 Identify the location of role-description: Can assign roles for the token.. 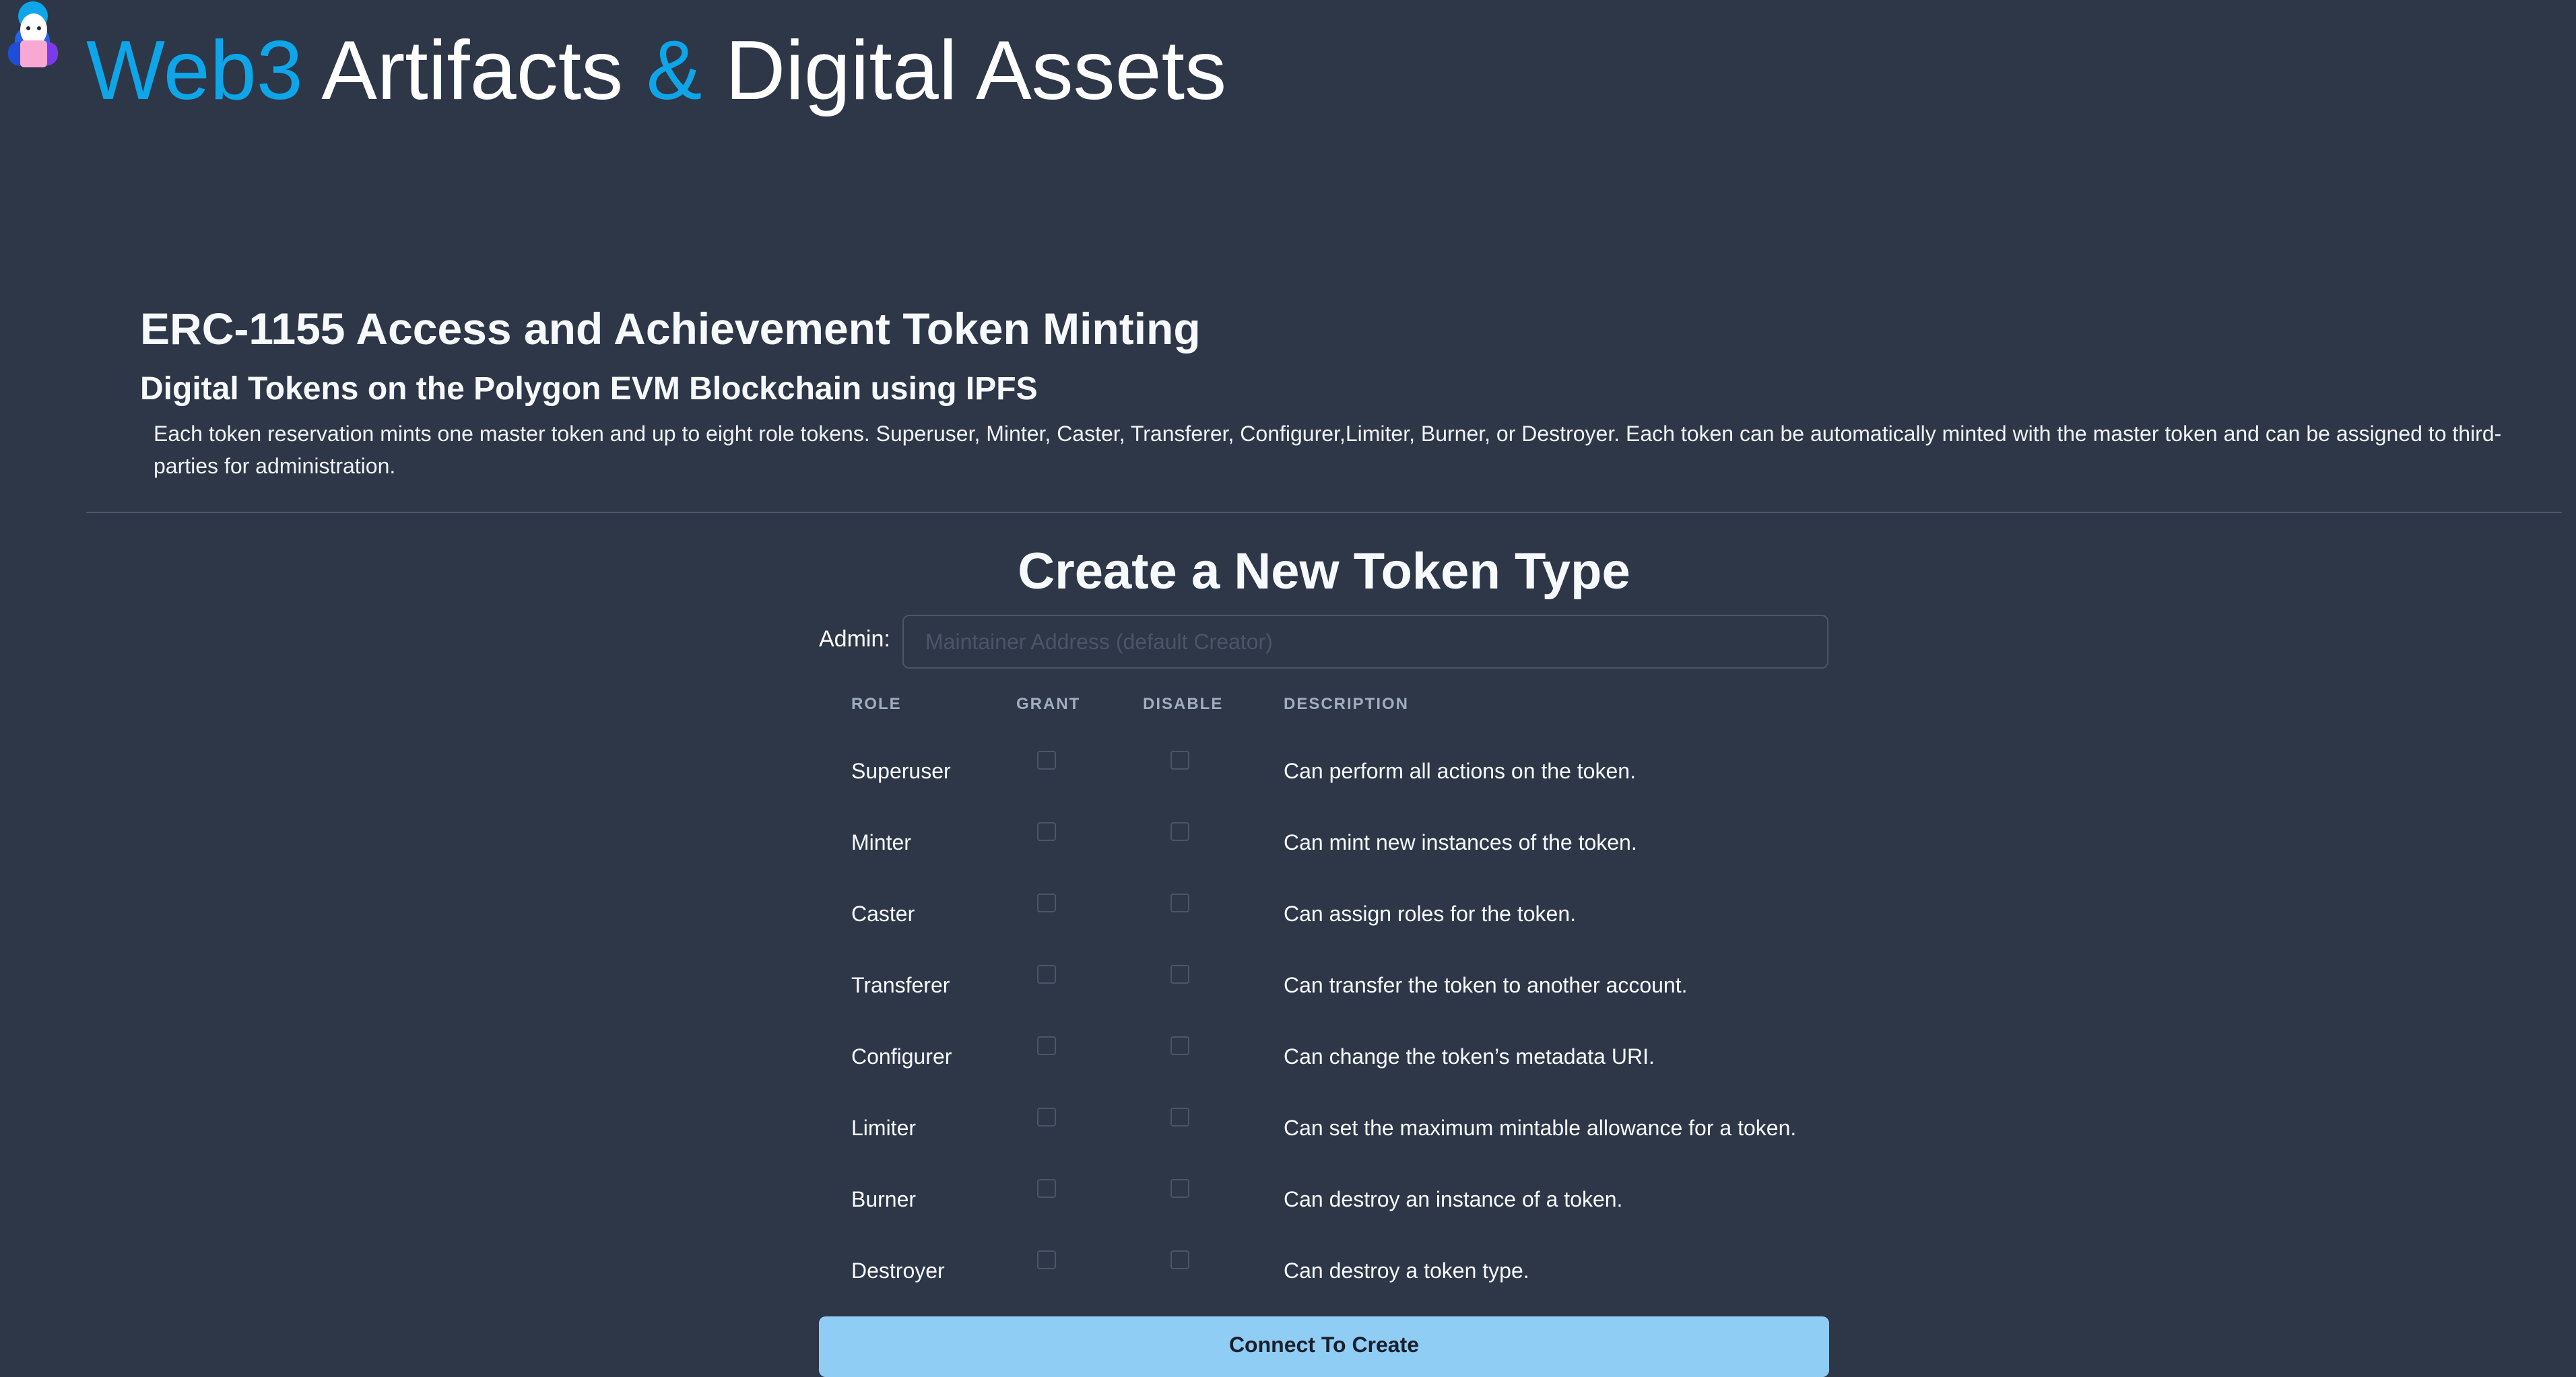
(1430, 914).